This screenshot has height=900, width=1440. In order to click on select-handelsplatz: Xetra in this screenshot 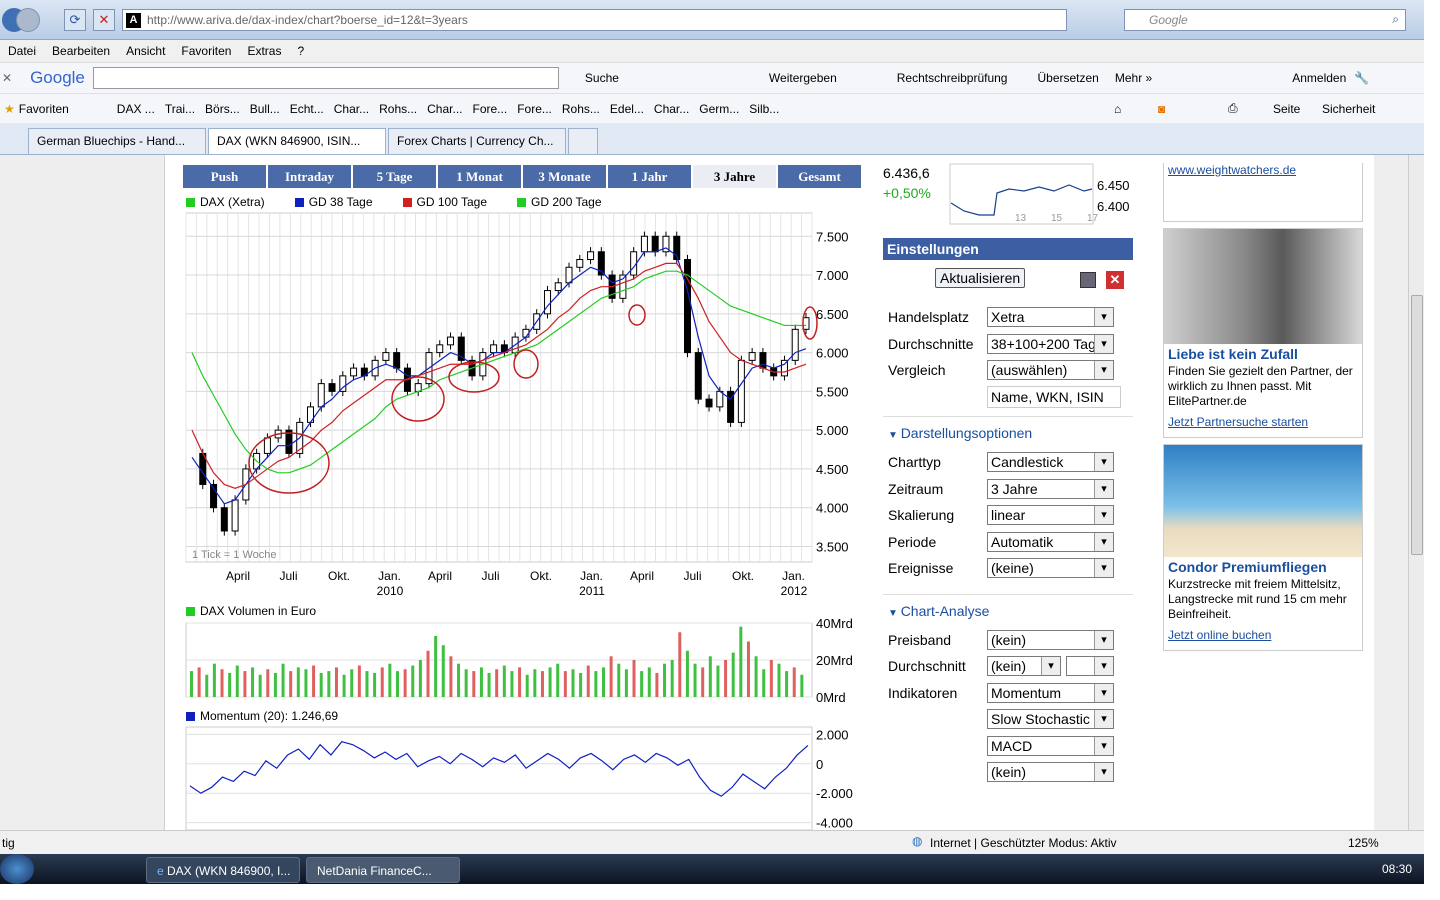, I will do `click(1050, 317)`.